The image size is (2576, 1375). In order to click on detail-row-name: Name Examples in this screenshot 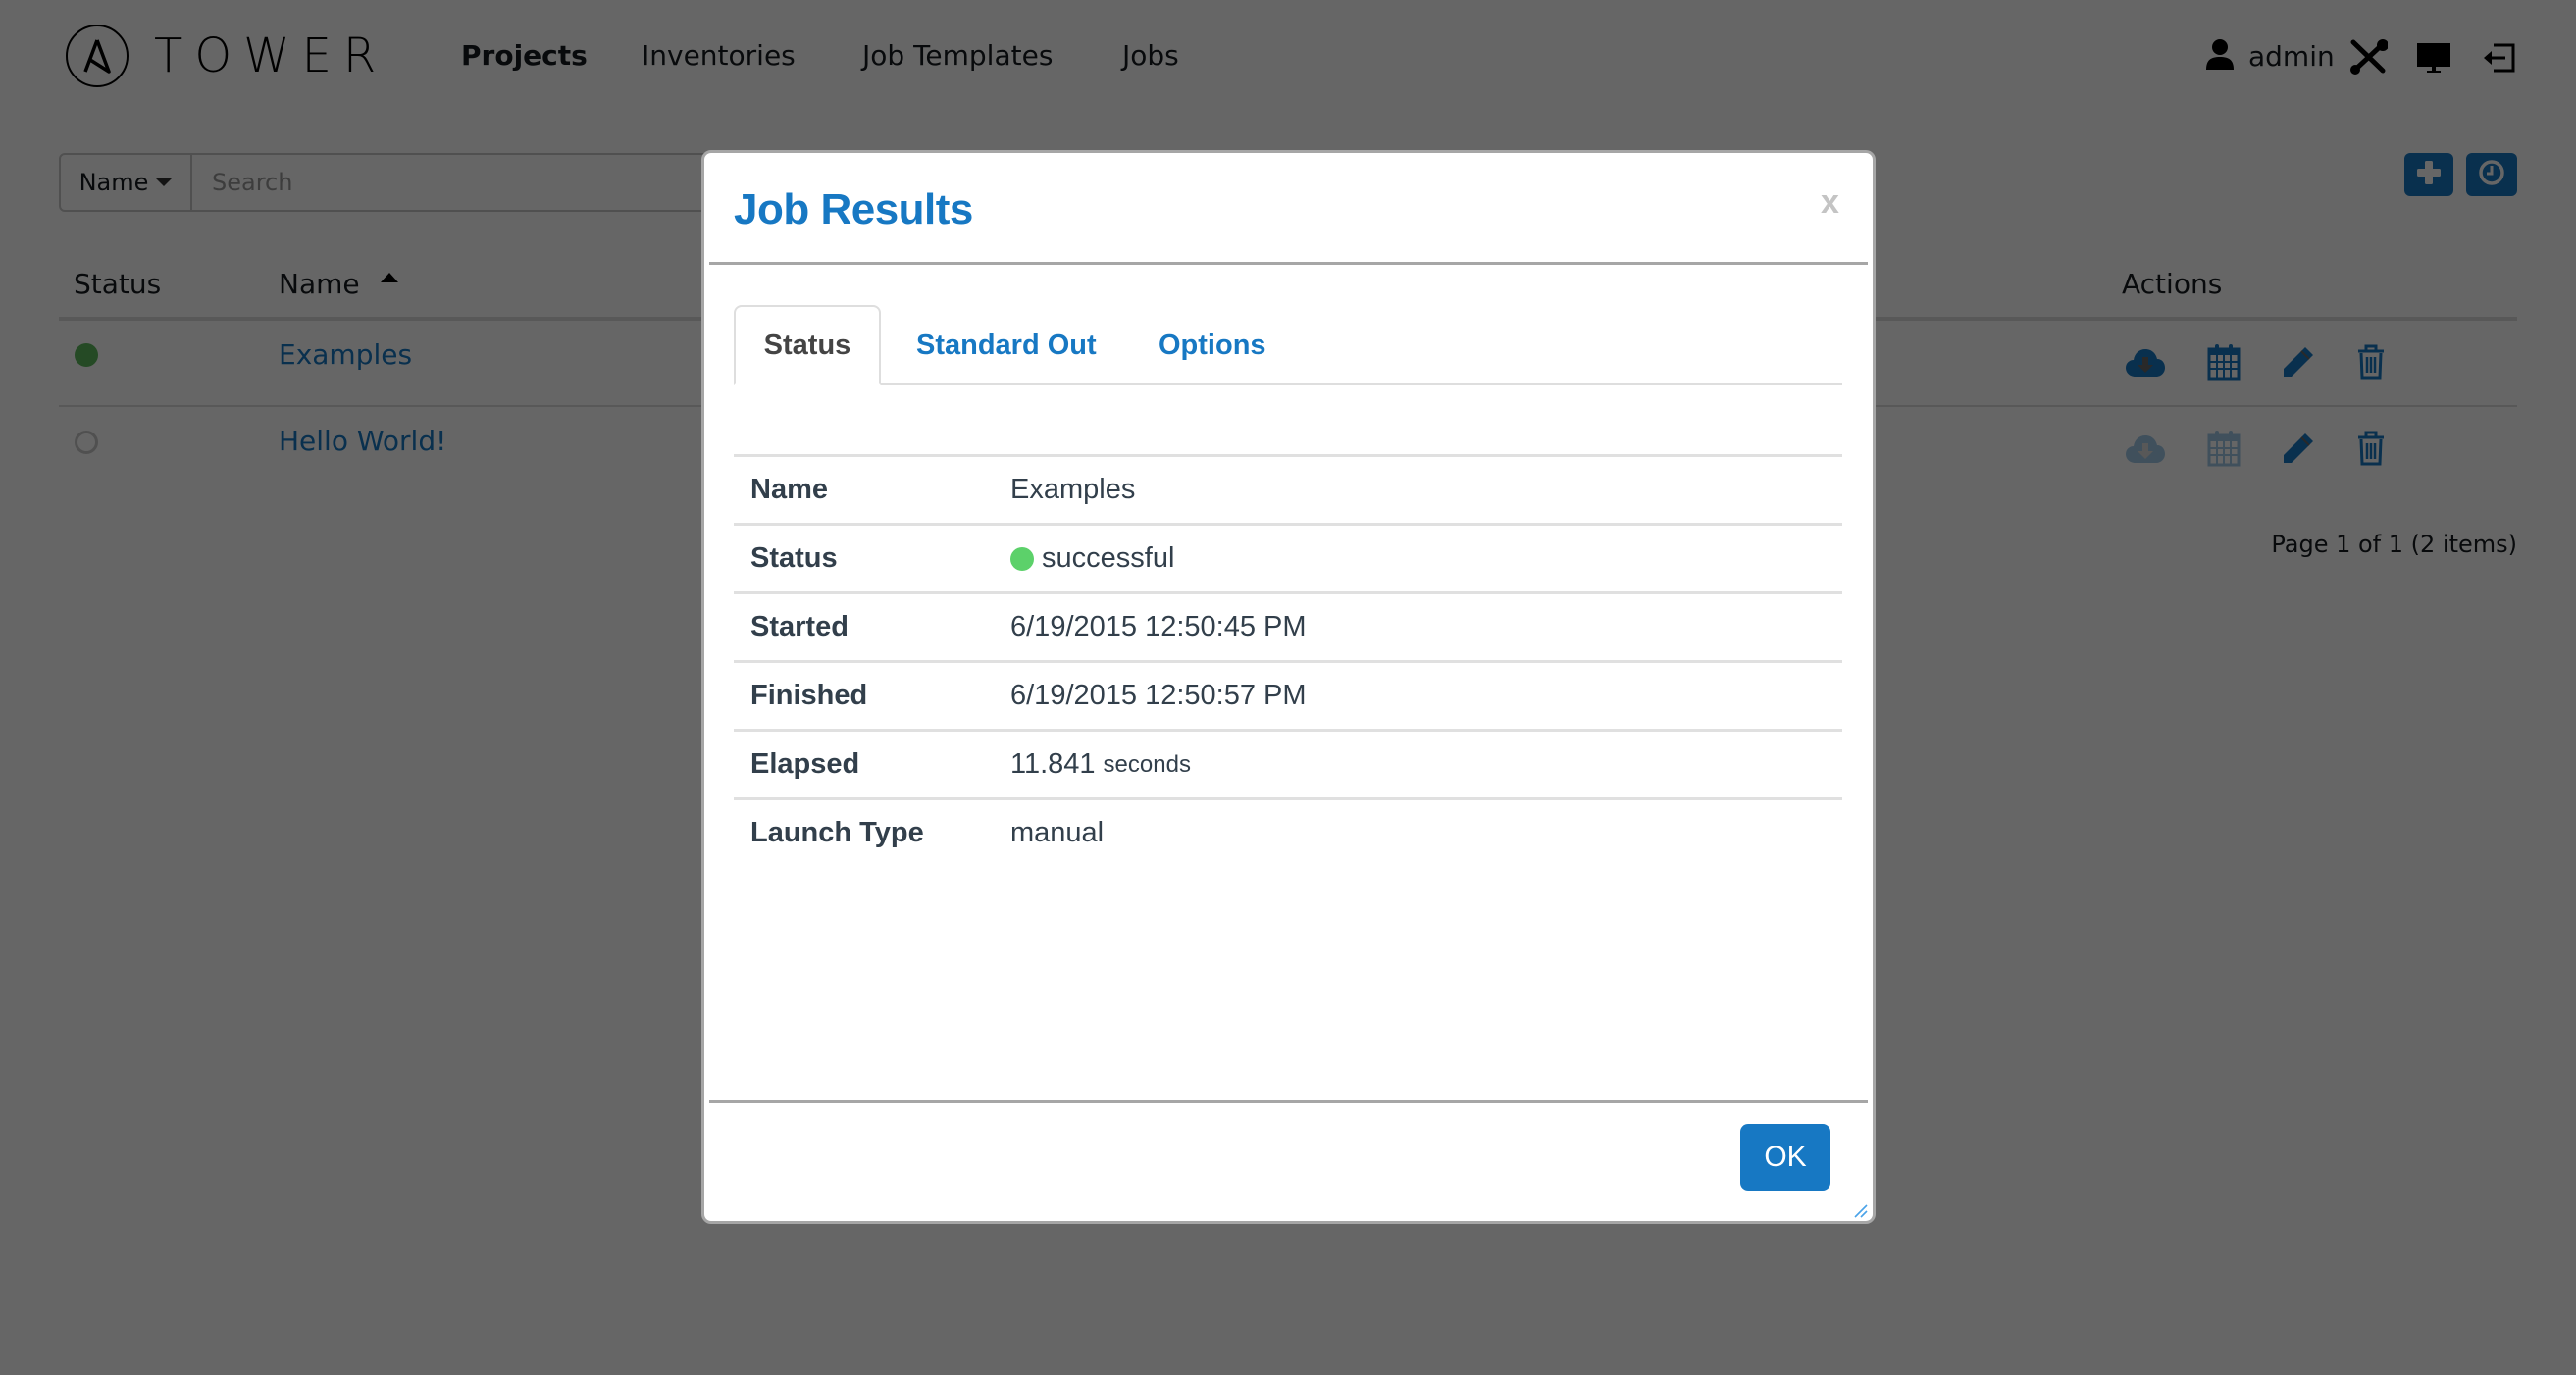, I will do `click(1288, 488)`.